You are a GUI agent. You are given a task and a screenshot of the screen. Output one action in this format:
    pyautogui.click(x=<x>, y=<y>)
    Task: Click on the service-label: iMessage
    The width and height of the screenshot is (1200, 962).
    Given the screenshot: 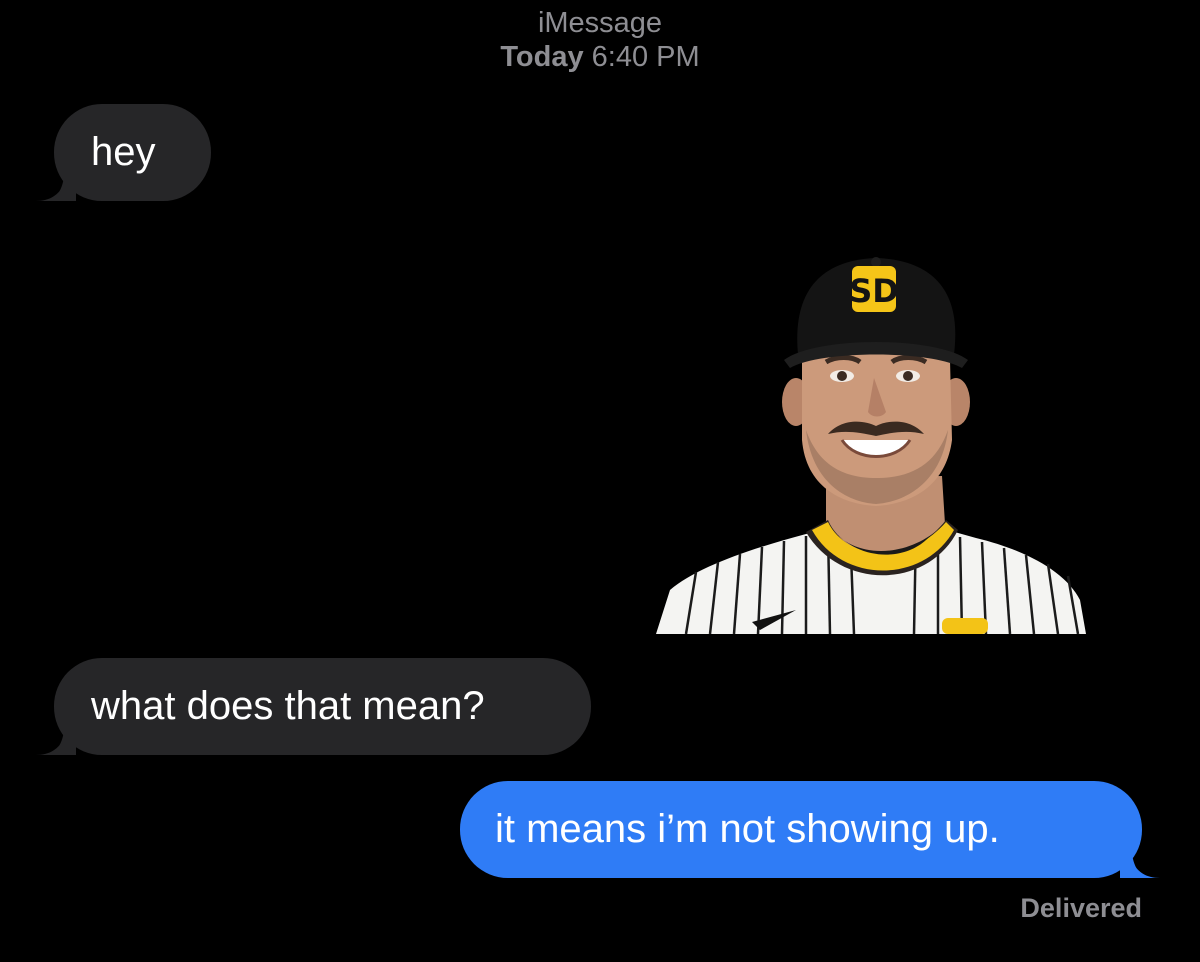 What is the action you would take?
    pyautogui.click(x=600, y=23)
    